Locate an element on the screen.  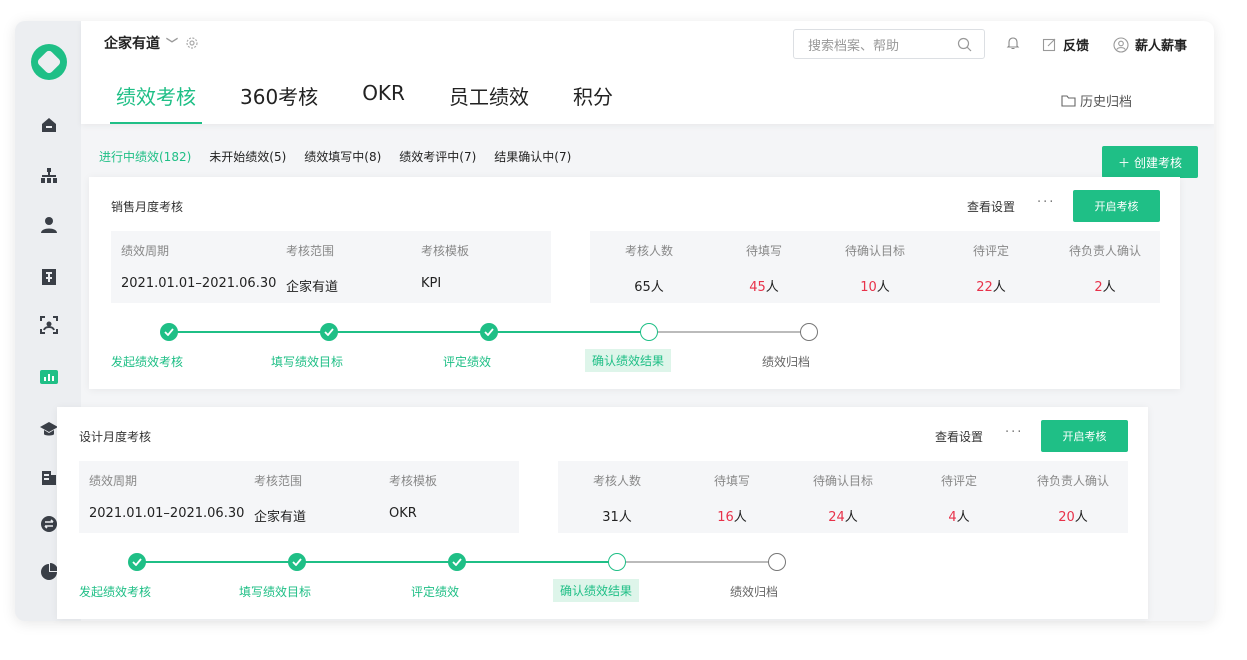
step-current-dot is located at coordinates (617, 562).